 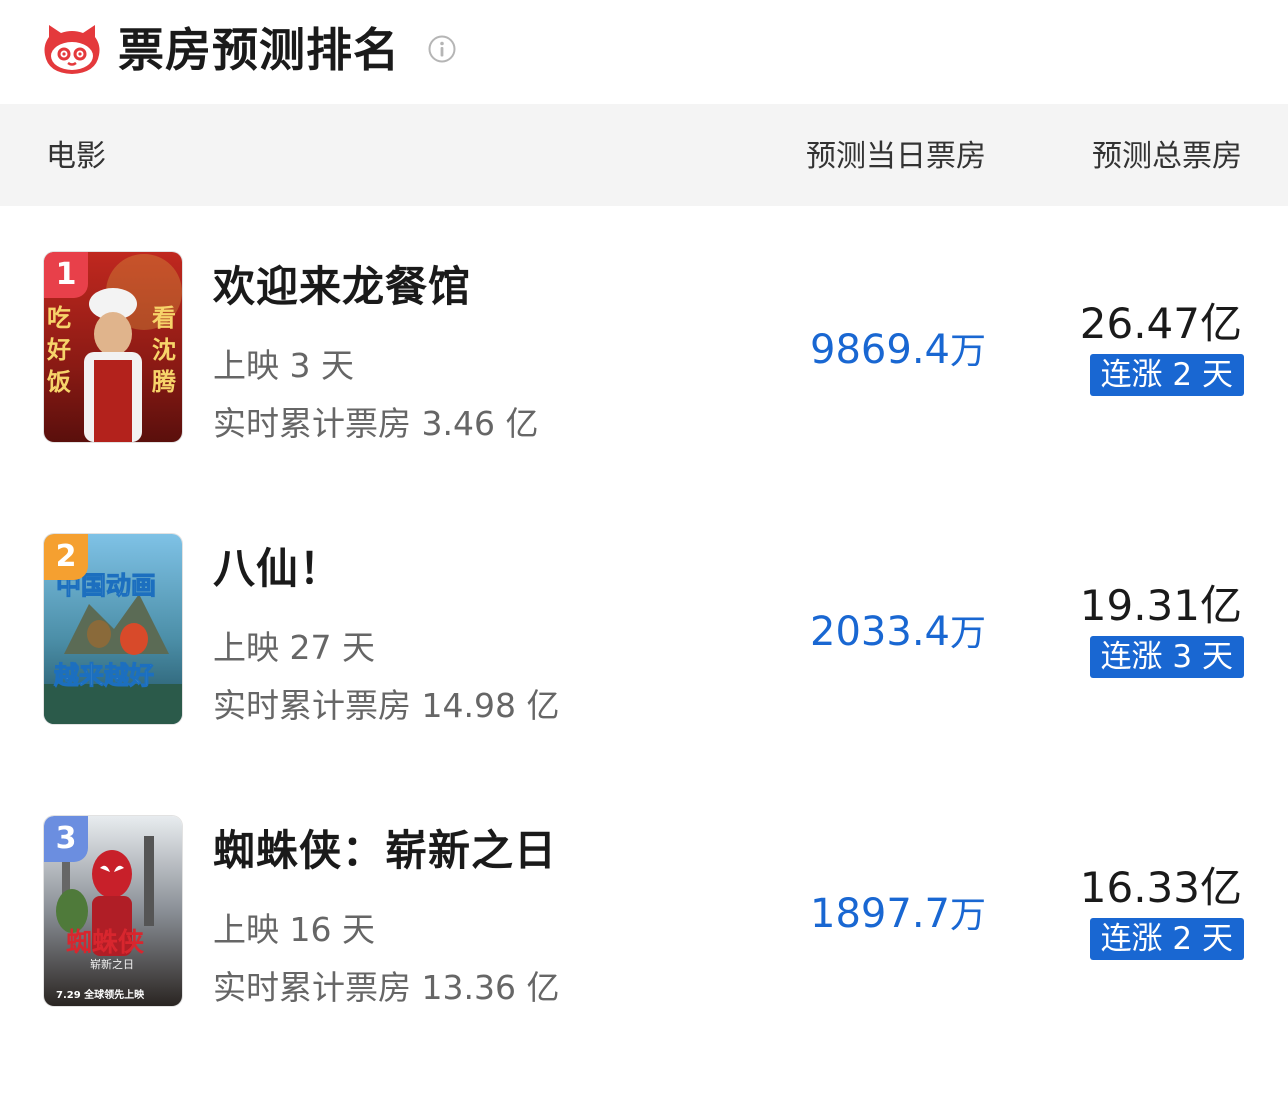 What do you see at coordinates (376, 423) in the screenshot?
I see `cumulative-box-office: 实时累计票房 3.46 亿` at bounding box center [376, 423].